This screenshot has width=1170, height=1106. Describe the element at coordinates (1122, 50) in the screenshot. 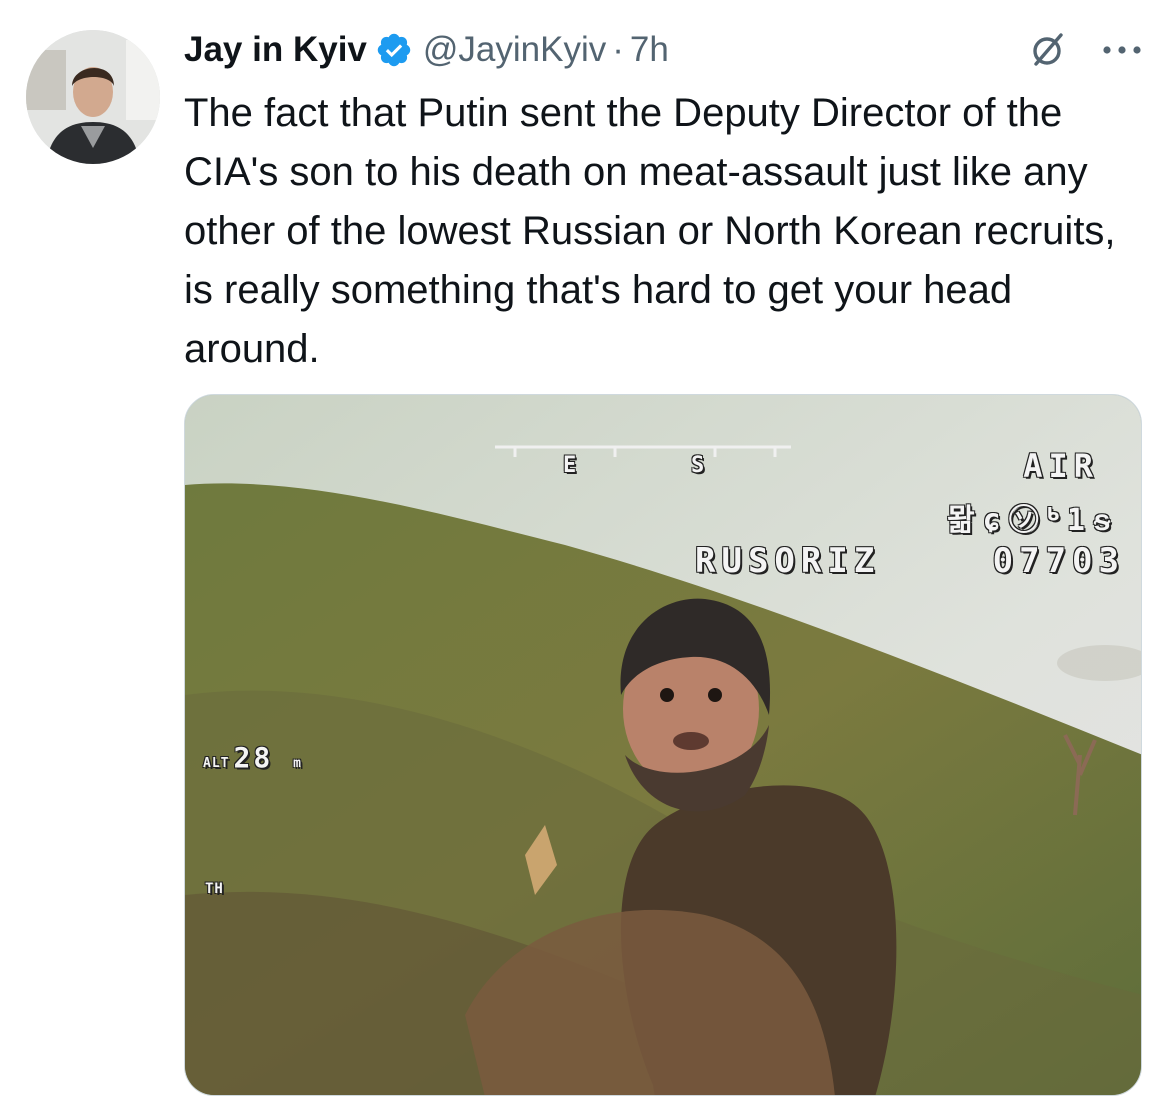

I see `more-options-icon` at that location.